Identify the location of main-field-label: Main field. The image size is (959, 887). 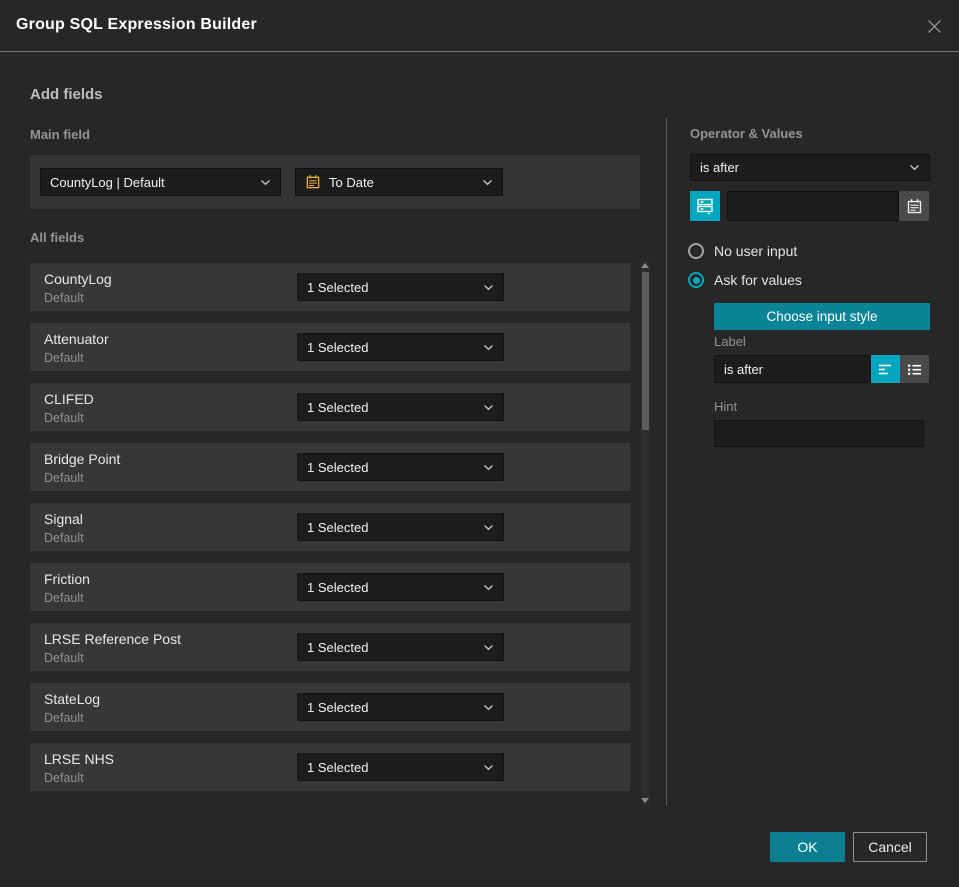
(60, 134).